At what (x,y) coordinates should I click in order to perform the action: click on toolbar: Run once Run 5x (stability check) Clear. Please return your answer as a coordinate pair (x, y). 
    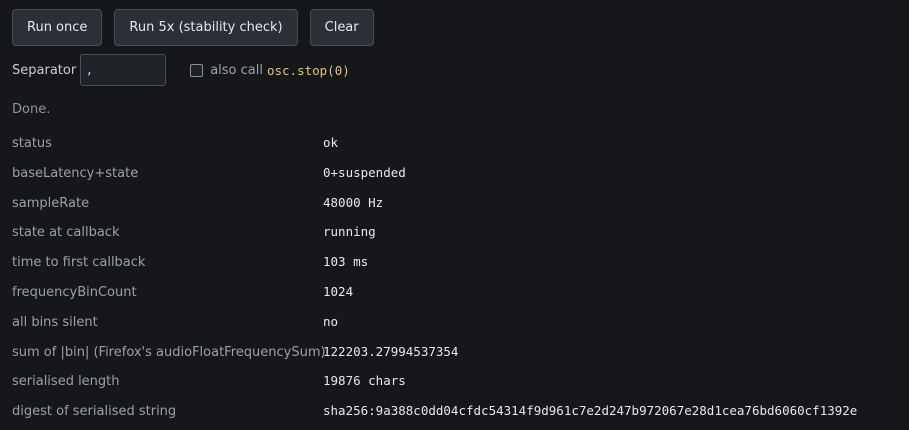
    Looking at the image, I should click on (193, 27).